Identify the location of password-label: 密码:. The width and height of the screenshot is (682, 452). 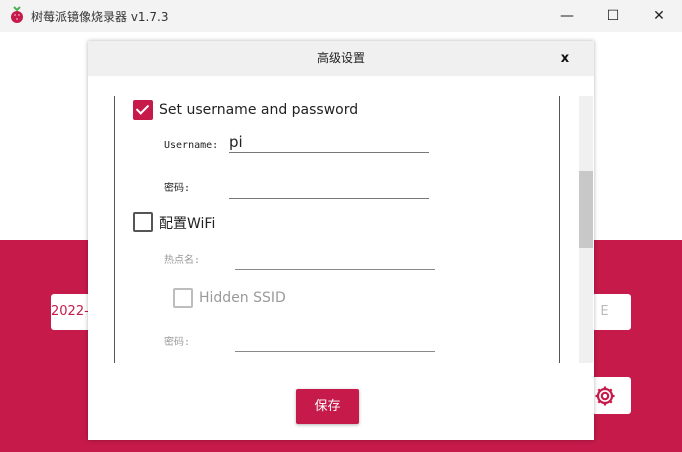
(177, 188).